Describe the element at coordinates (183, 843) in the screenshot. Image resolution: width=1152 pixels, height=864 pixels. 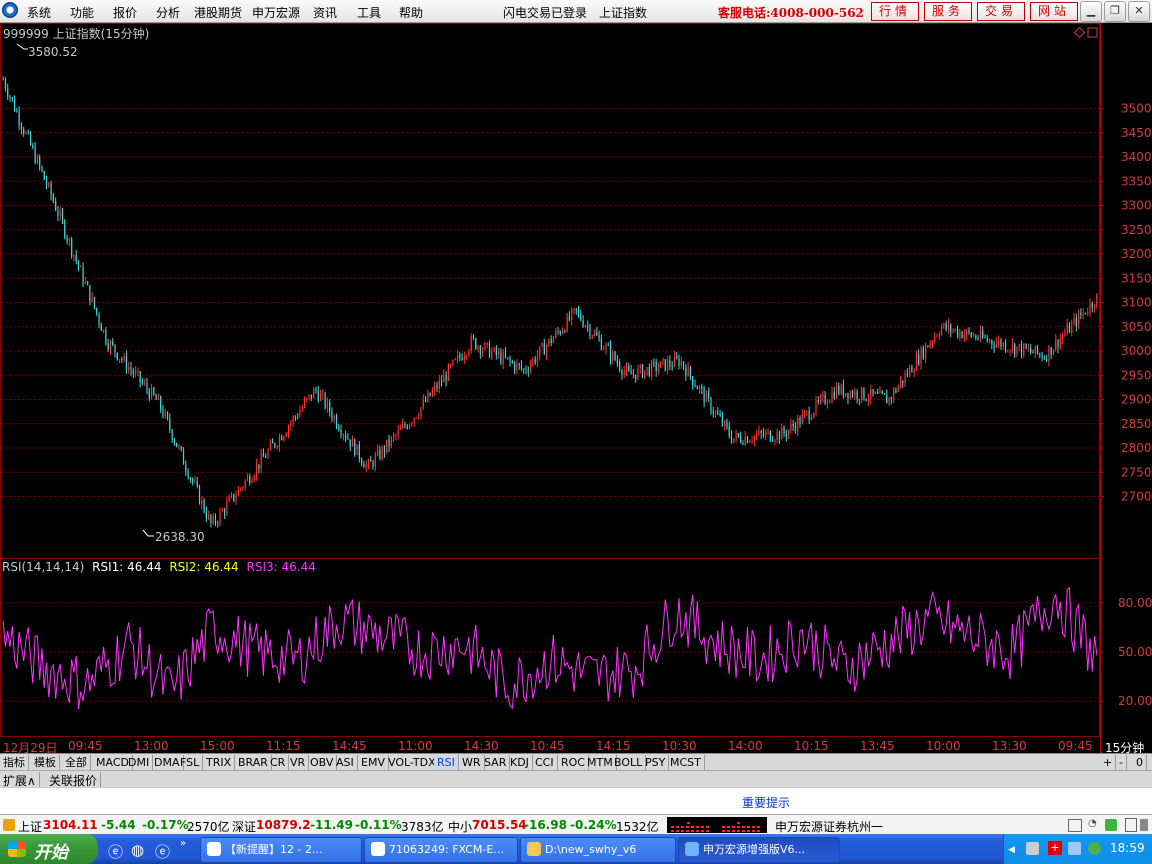
I see `quicklaunch-expand-icon: »` at that location.